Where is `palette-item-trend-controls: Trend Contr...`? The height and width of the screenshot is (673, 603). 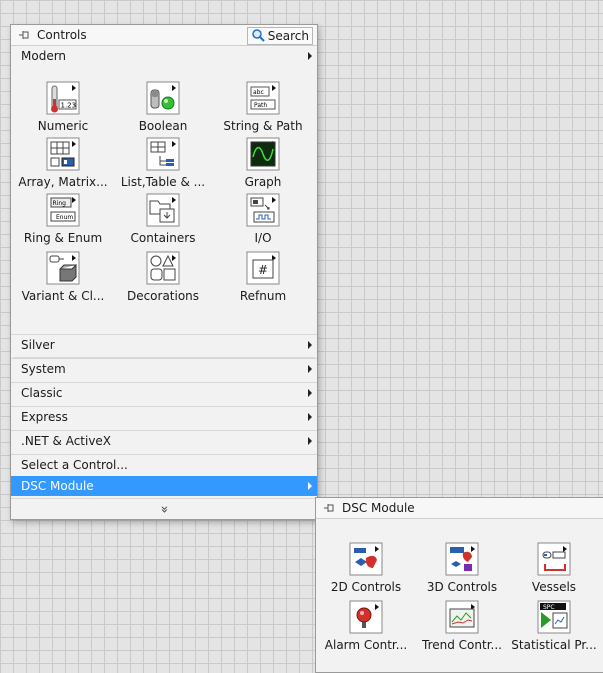 palette-item-trend-controls: Trend Contr... is located at coordinates (462, 628).